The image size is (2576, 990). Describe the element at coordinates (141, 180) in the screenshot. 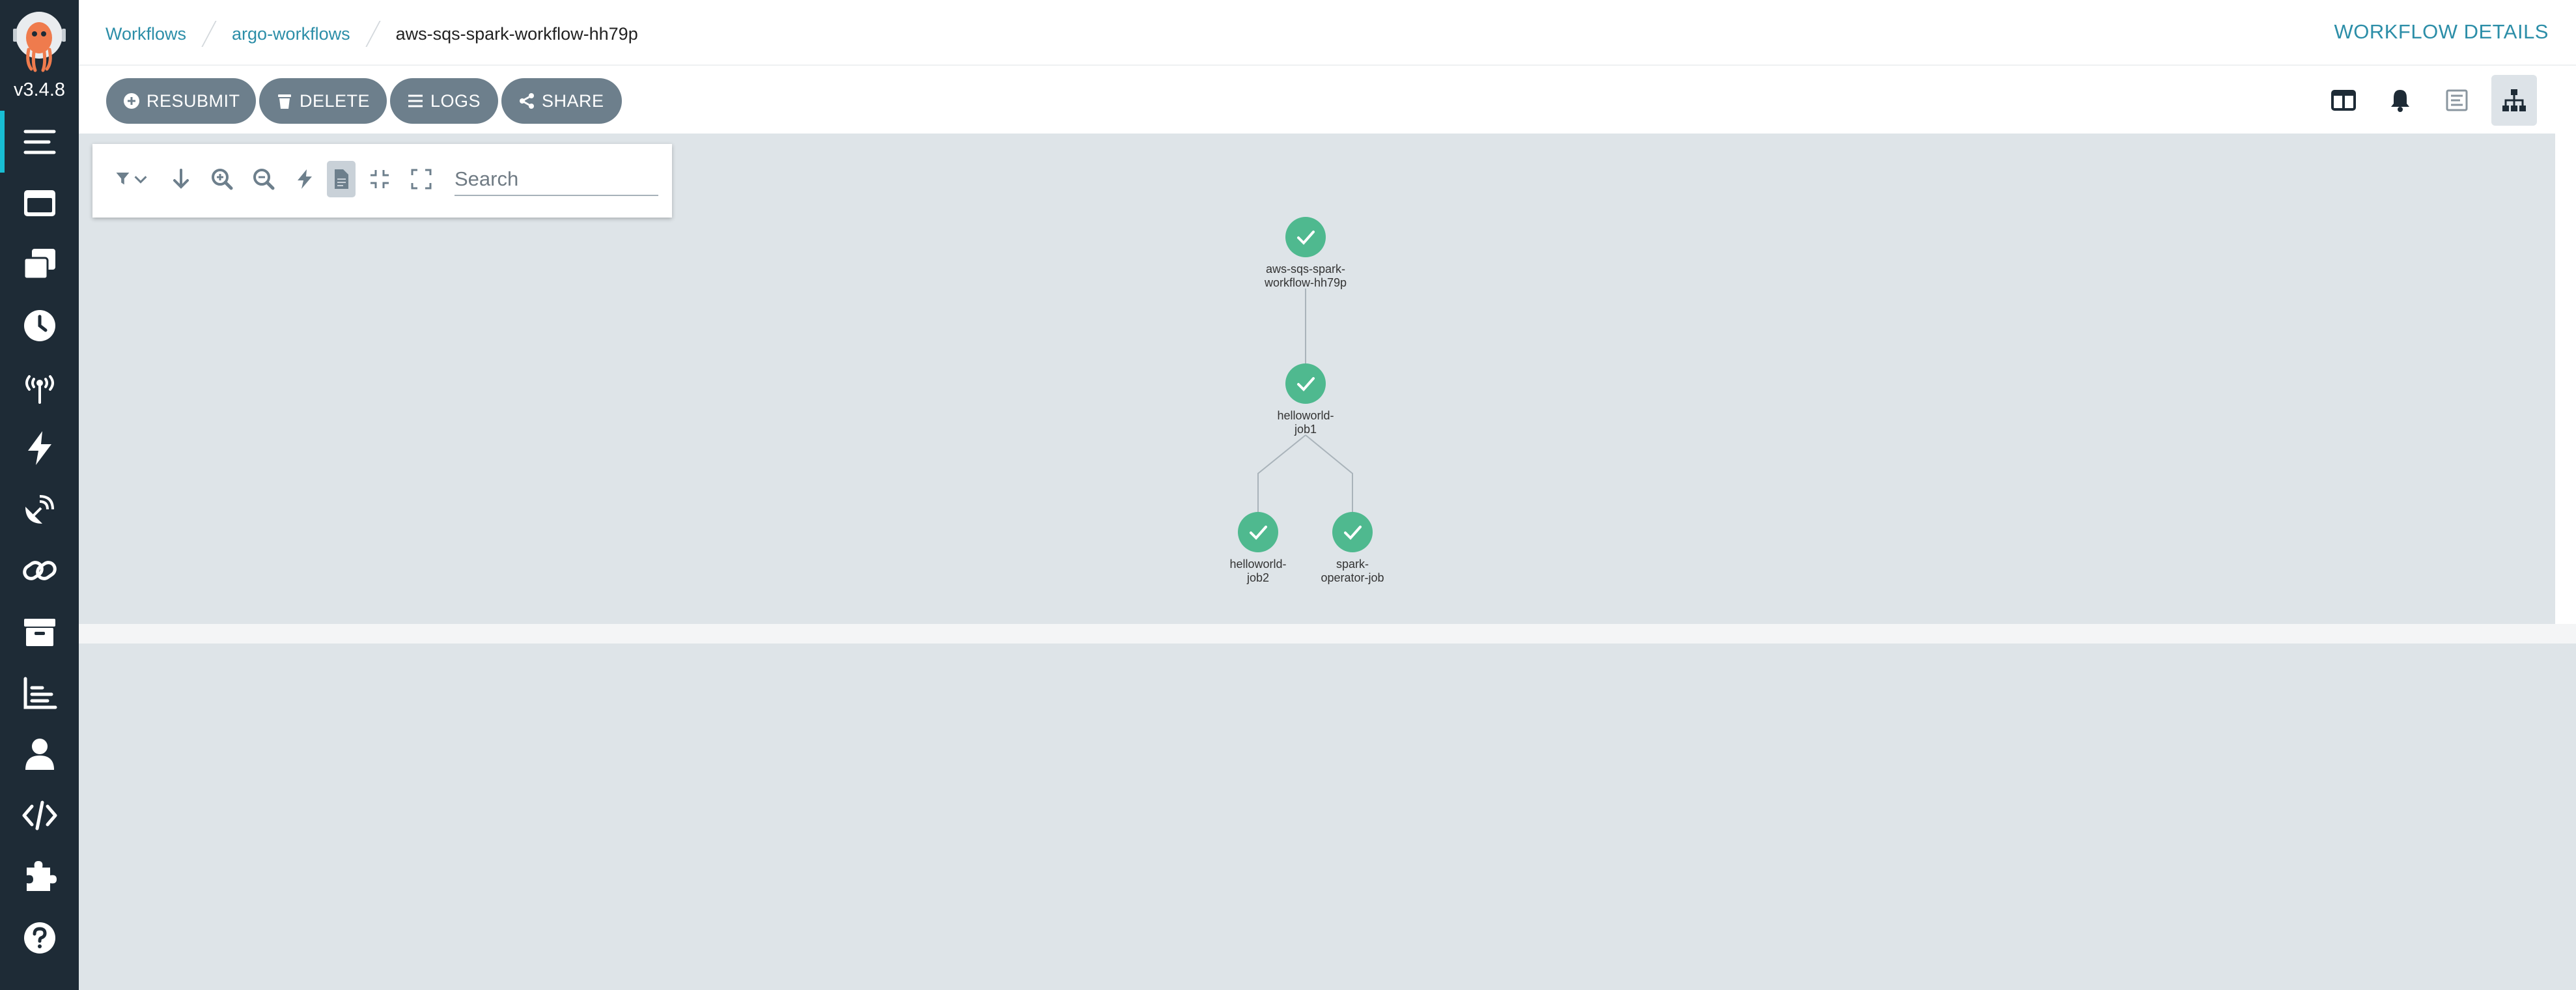

I see `chevron-down-icon` at that location.